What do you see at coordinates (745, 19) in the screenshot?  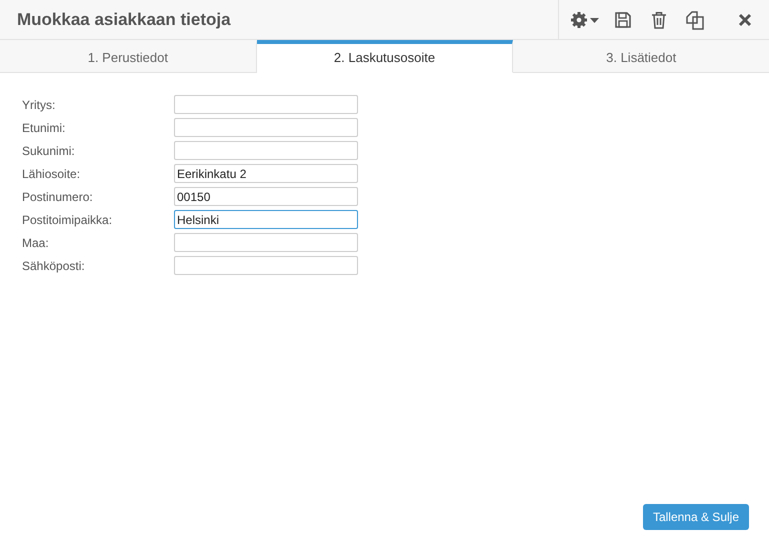 I see `close-icon` at bounding box center [745, 19].